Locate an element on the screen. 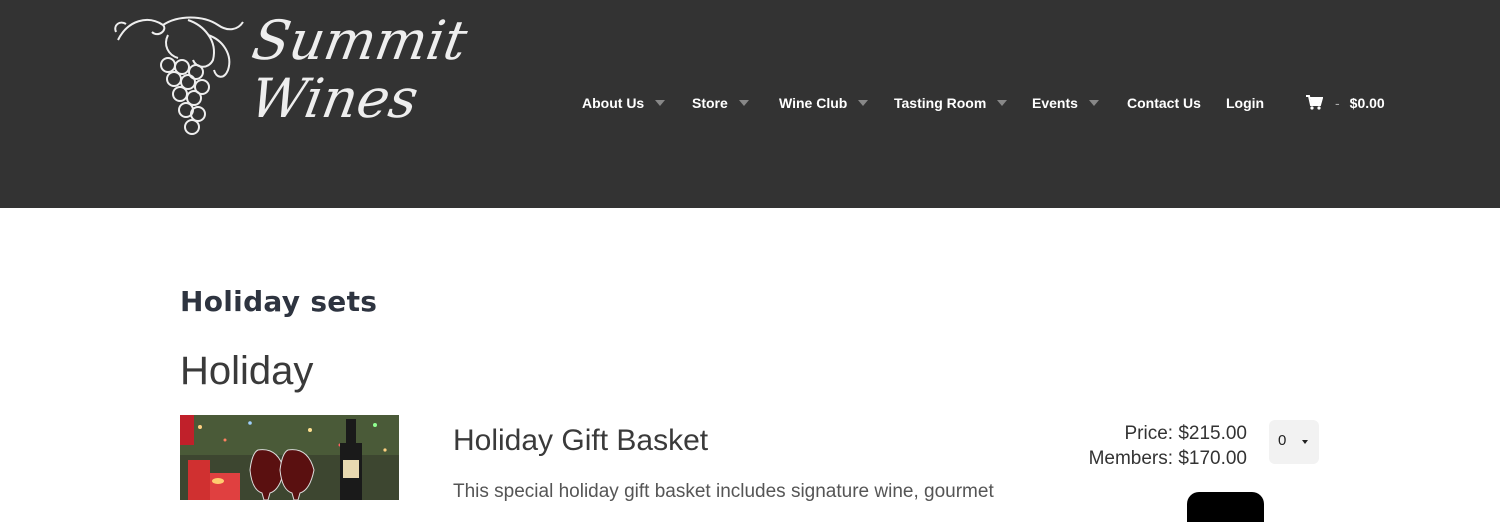 The width and height of the screenshot is (1500, 522). wine-glasses-image is located at coordinates (289, 457).